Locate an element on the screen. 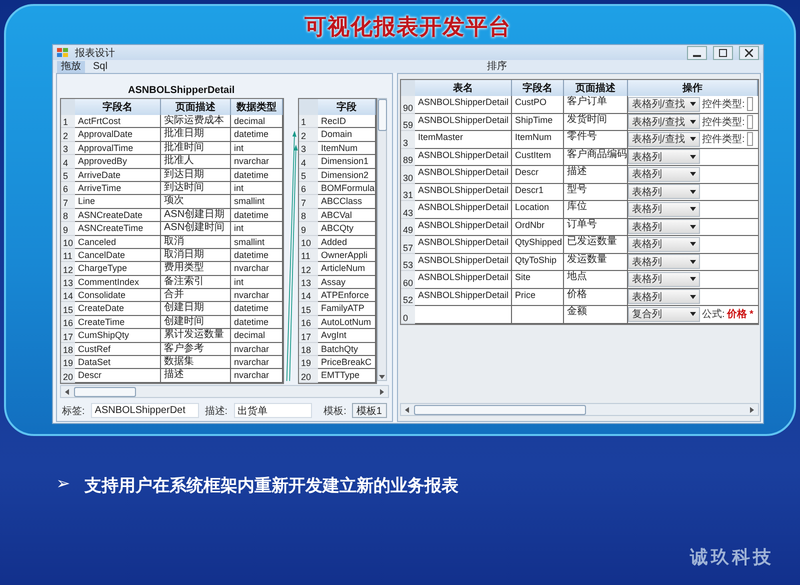  row-number: 13 is located at coordinates (68, 283).